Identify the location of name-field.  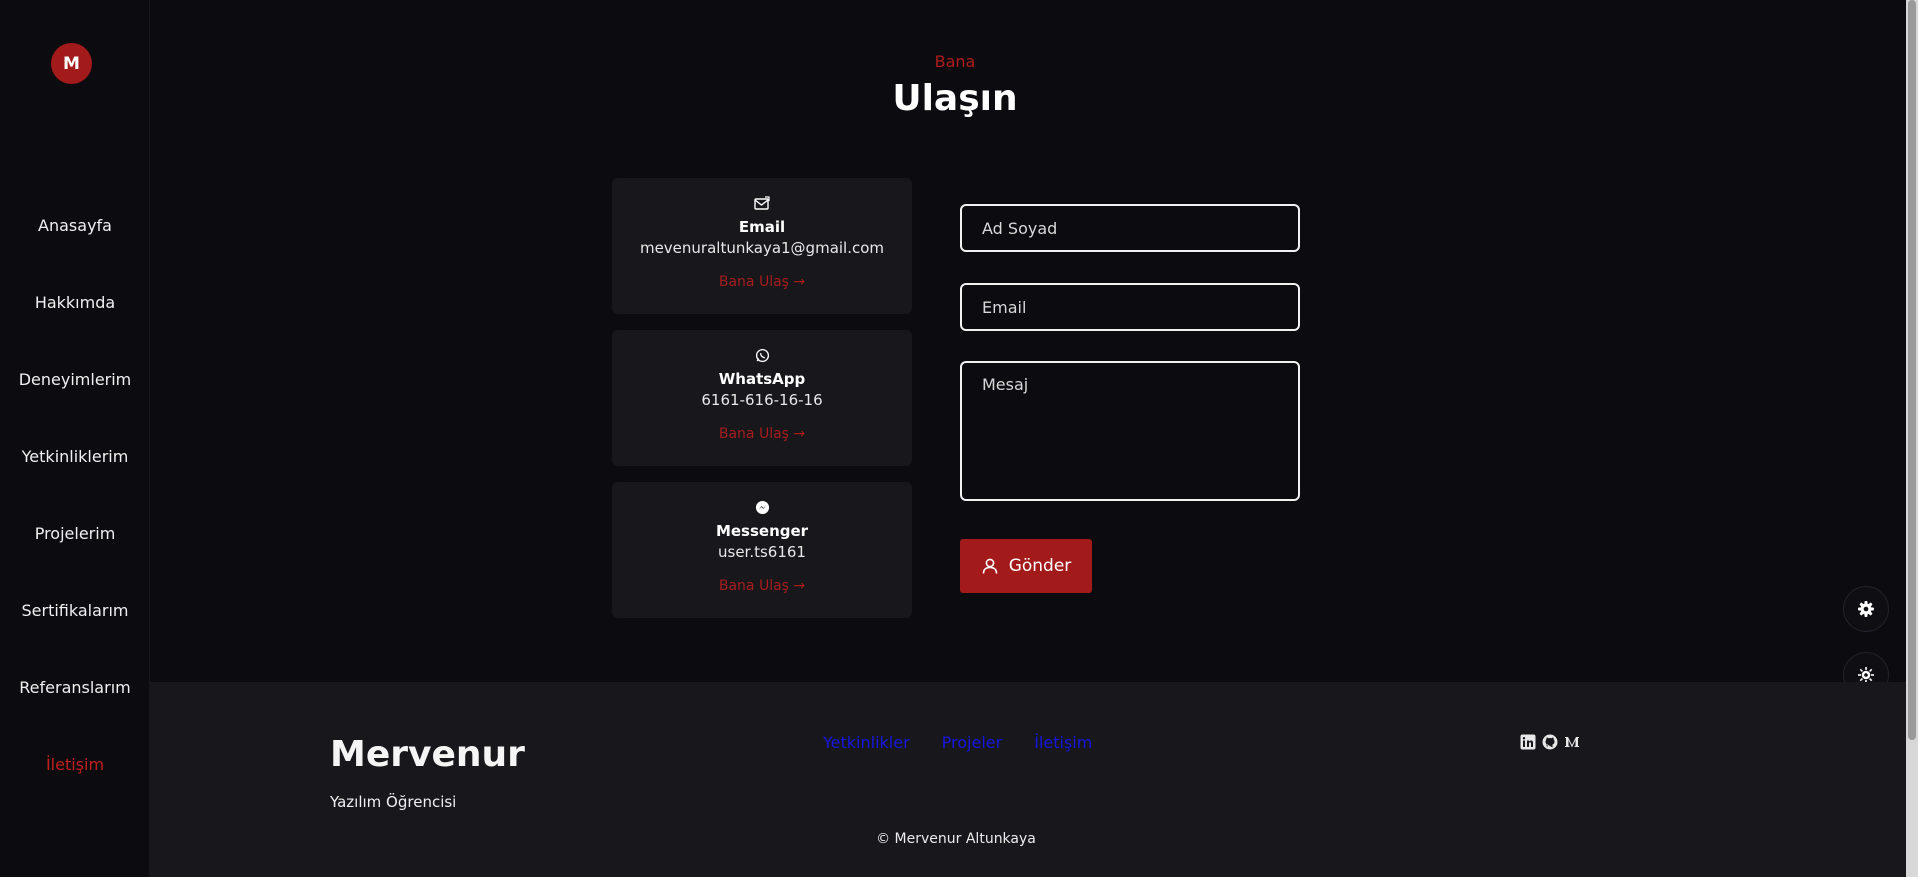
(1130, 228).